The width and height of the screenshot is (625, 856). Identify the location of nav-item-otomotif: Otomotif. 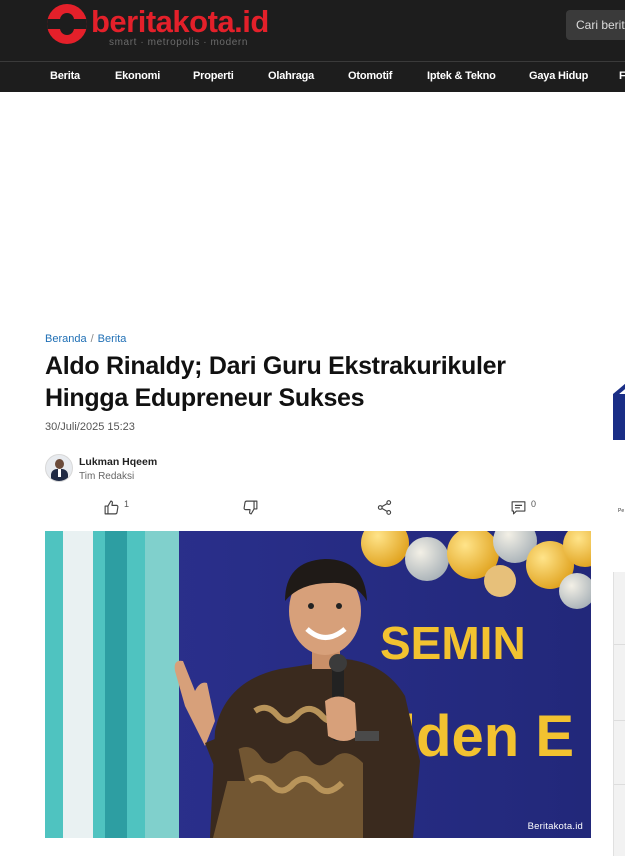
(370, 76).